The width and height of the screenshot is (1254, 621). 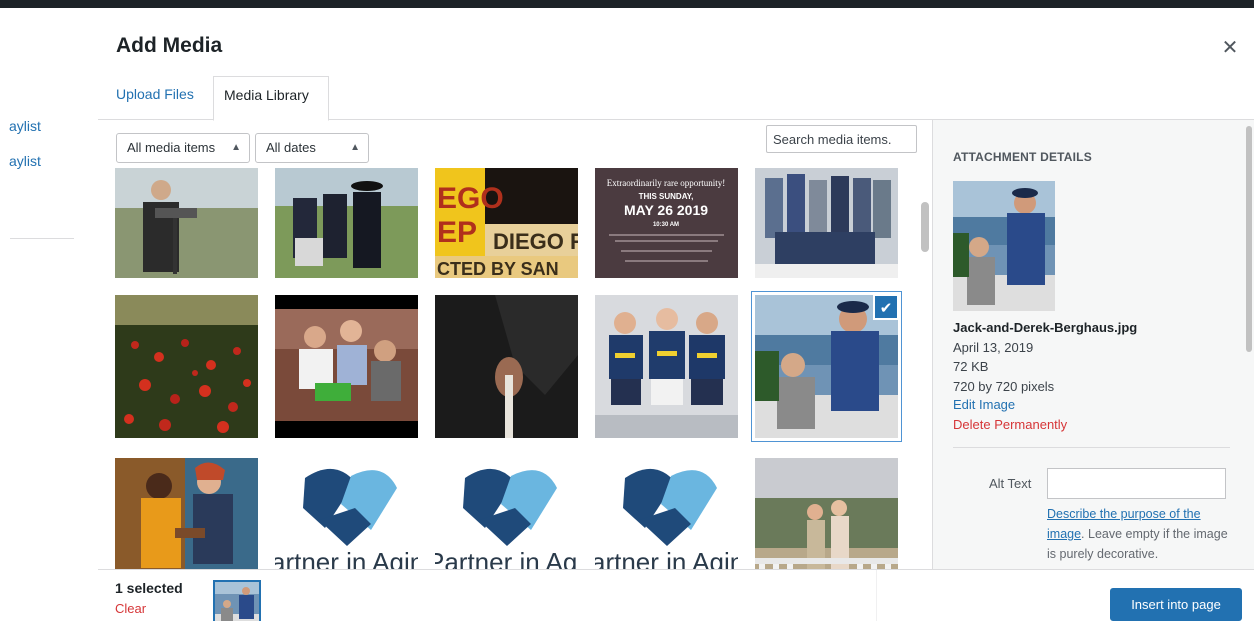 I want to click on insert-into-page-button: Insert into page, so click(x=1176, y=604).